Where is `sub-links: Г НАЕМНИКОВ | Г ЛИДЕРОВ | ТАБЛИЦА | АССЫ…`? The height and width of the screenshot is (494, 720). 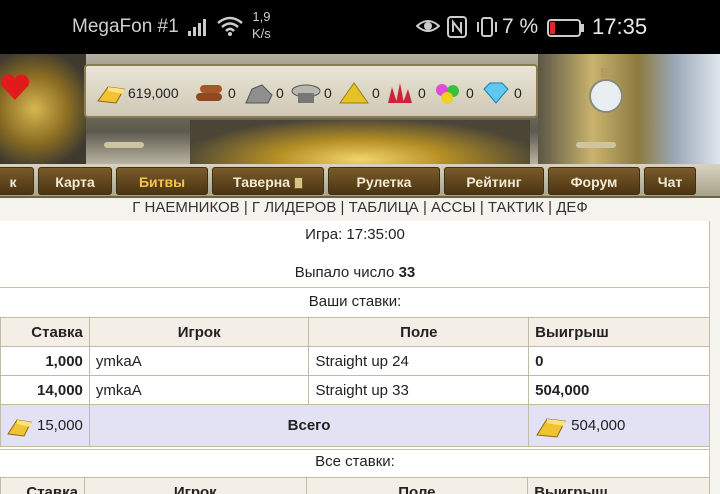
sub-links: Г НАЕМНИКОВ | Г ЛИДЕРОВ | ТАБЛИЦА | АССЫ… is located at coordinates (360, 210).